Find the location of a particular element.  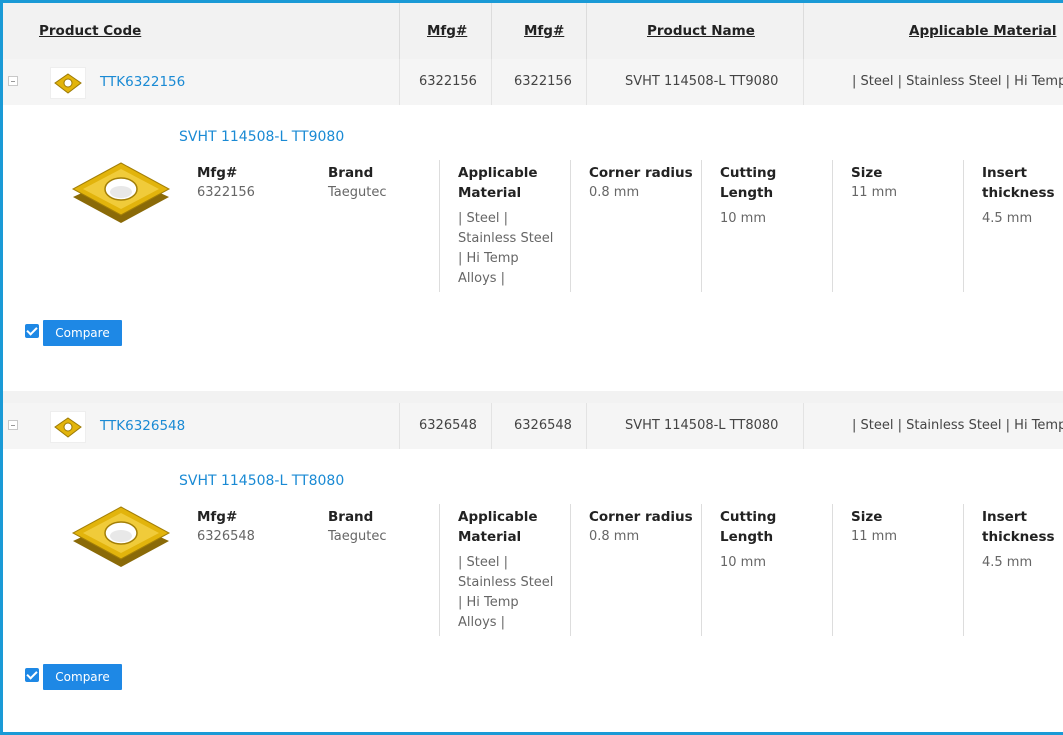

attr-mfg: Mfg# 6326548 is located at coordinates (226, 527).